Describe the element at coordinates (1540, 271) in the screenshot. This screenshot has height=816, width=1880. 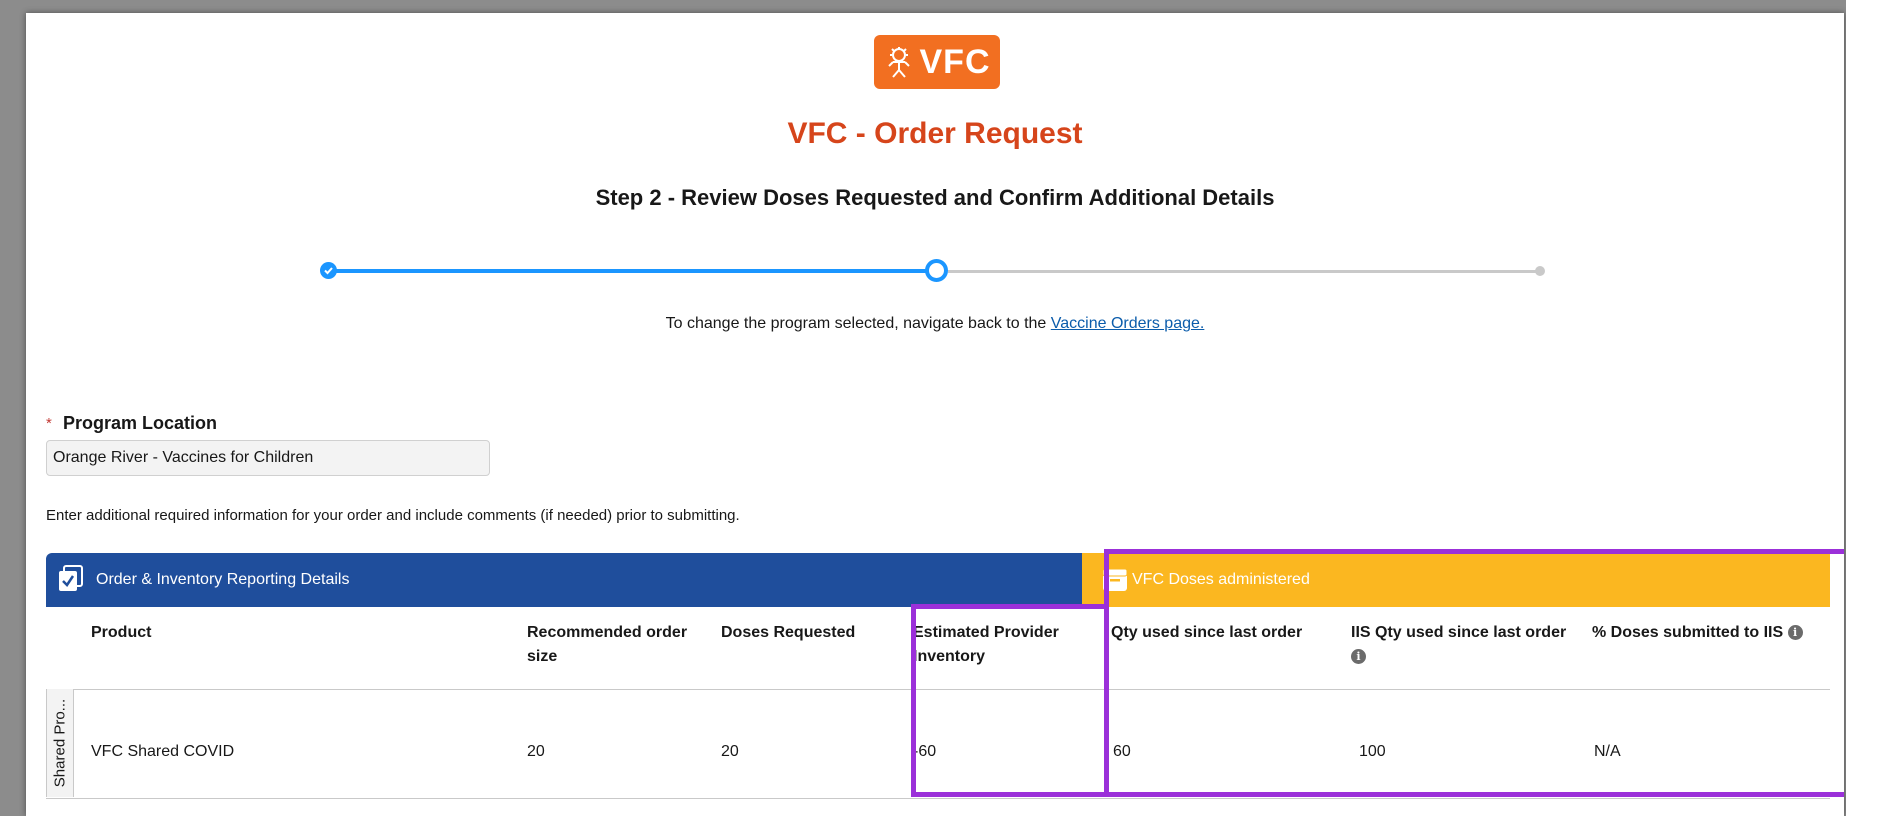
I see `step-3-upcoming` at that location.